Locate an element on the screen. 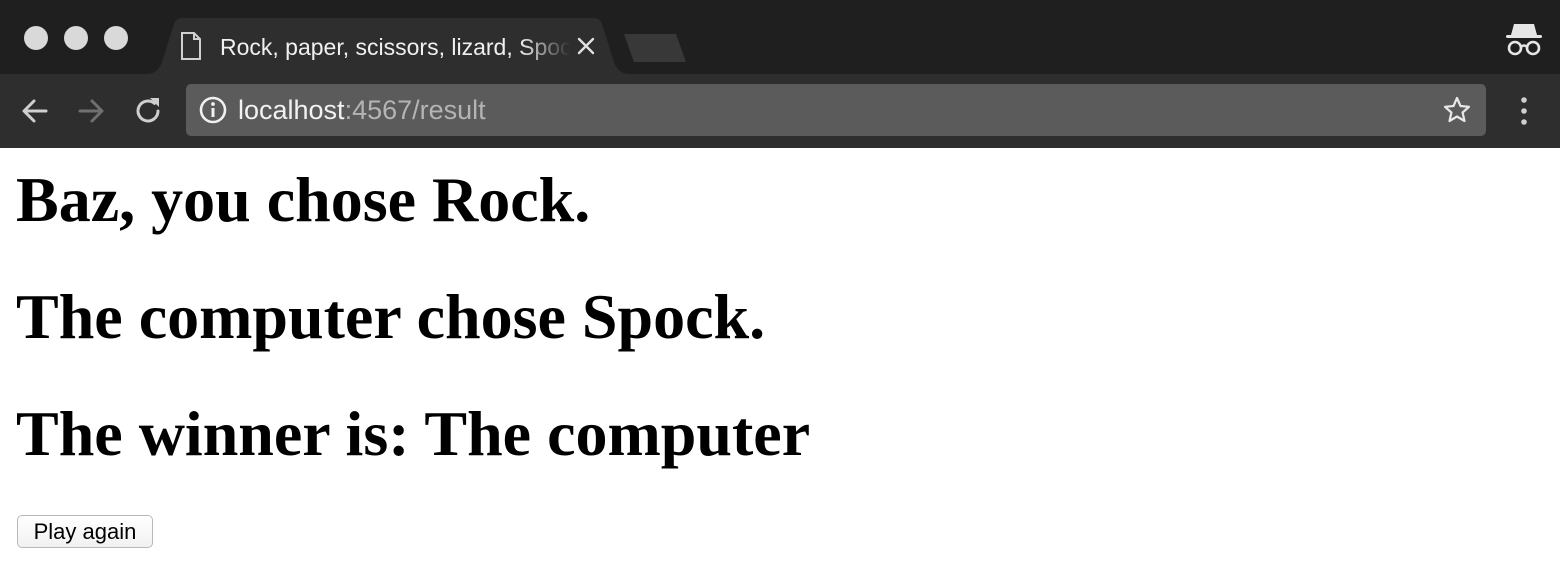 This screenshot has height=586, width=1560. play-again-button: Play again is located at coordinates (85, 531).